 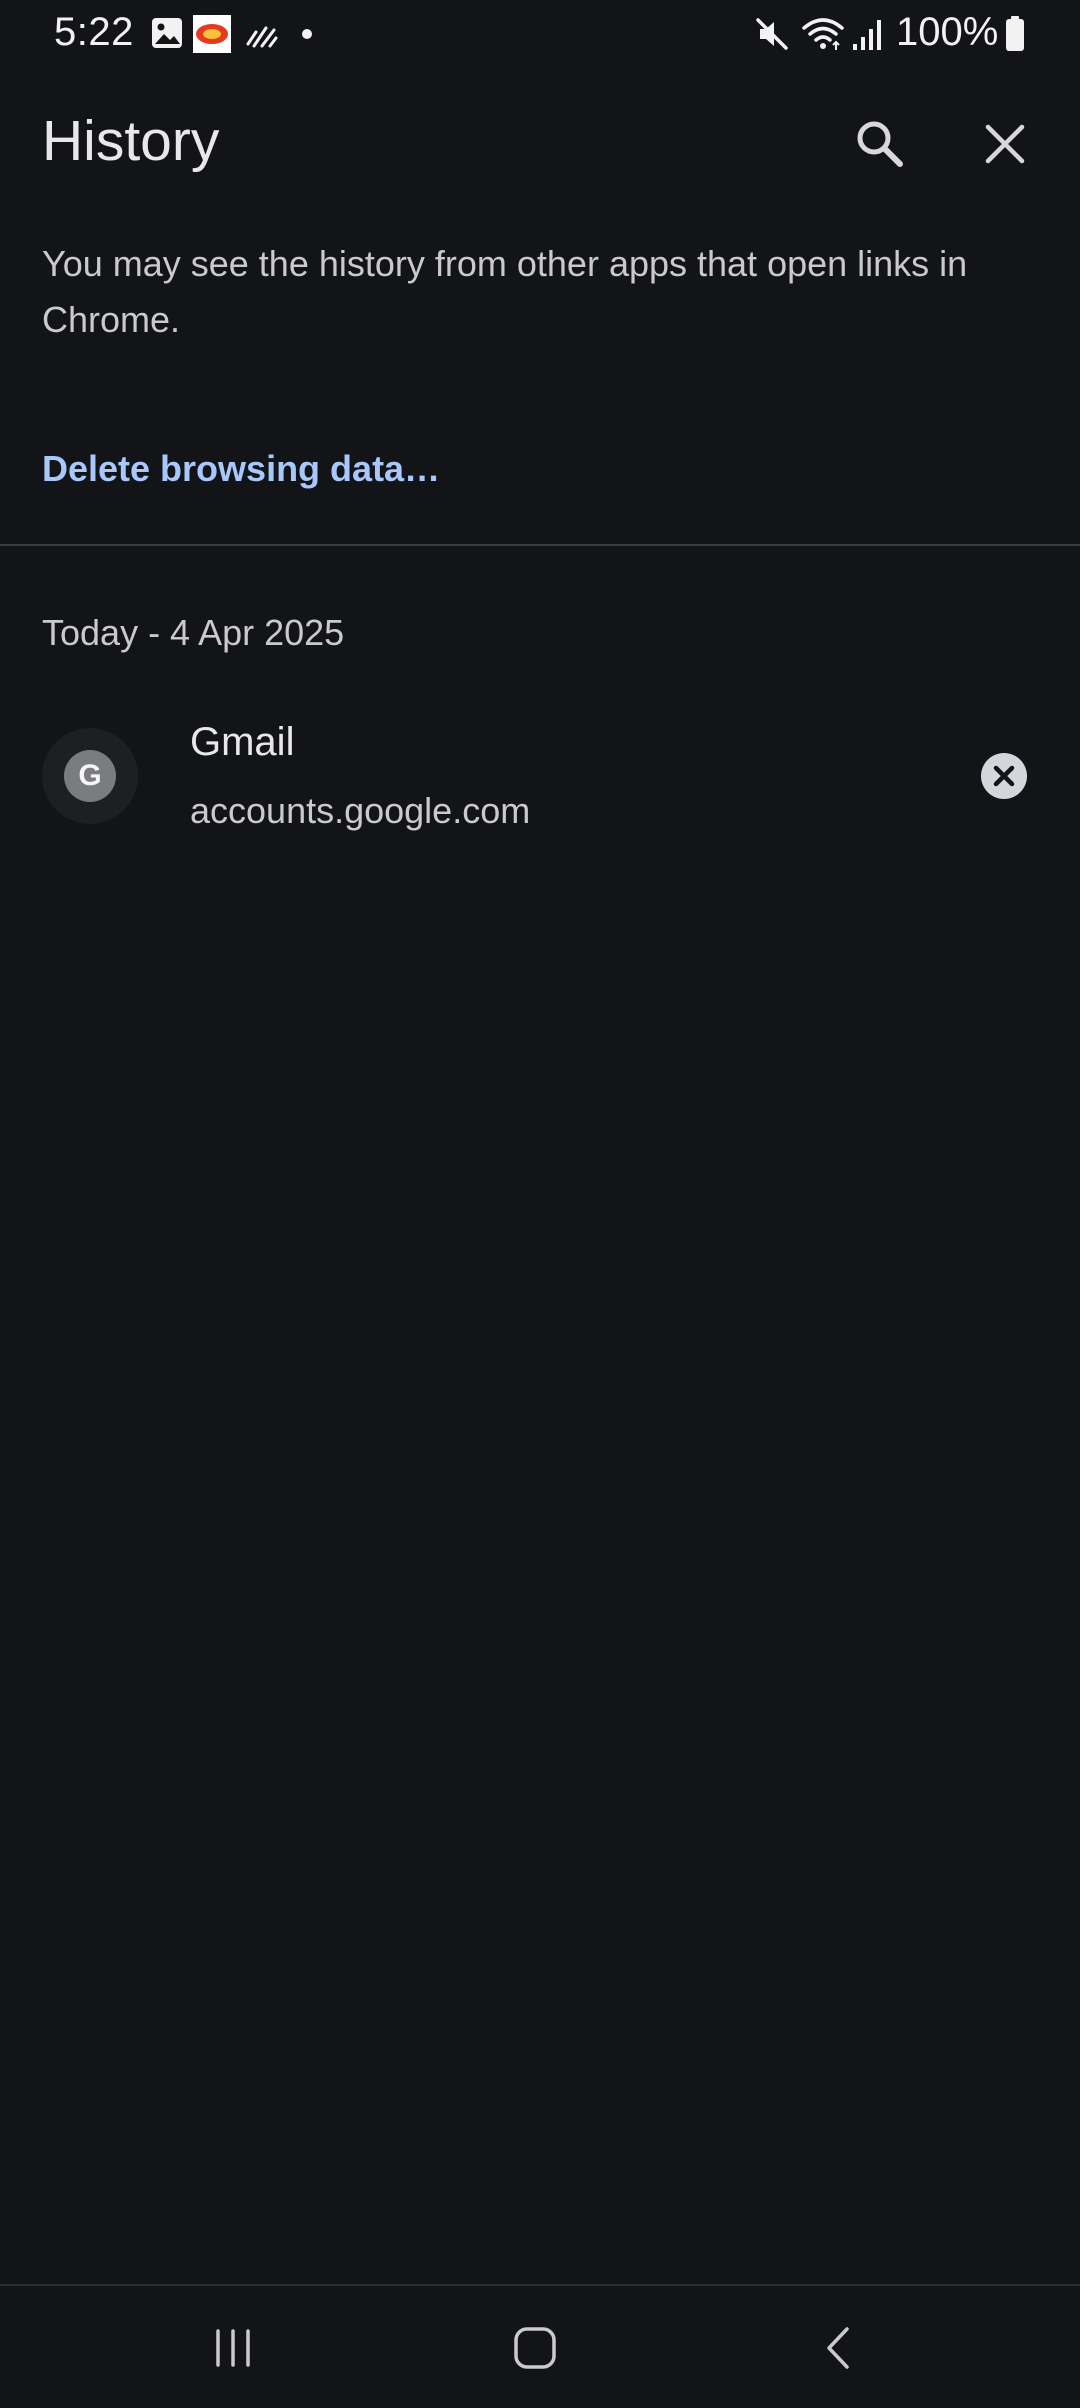 I want to click on search-icon, so click(x=880, y=144).